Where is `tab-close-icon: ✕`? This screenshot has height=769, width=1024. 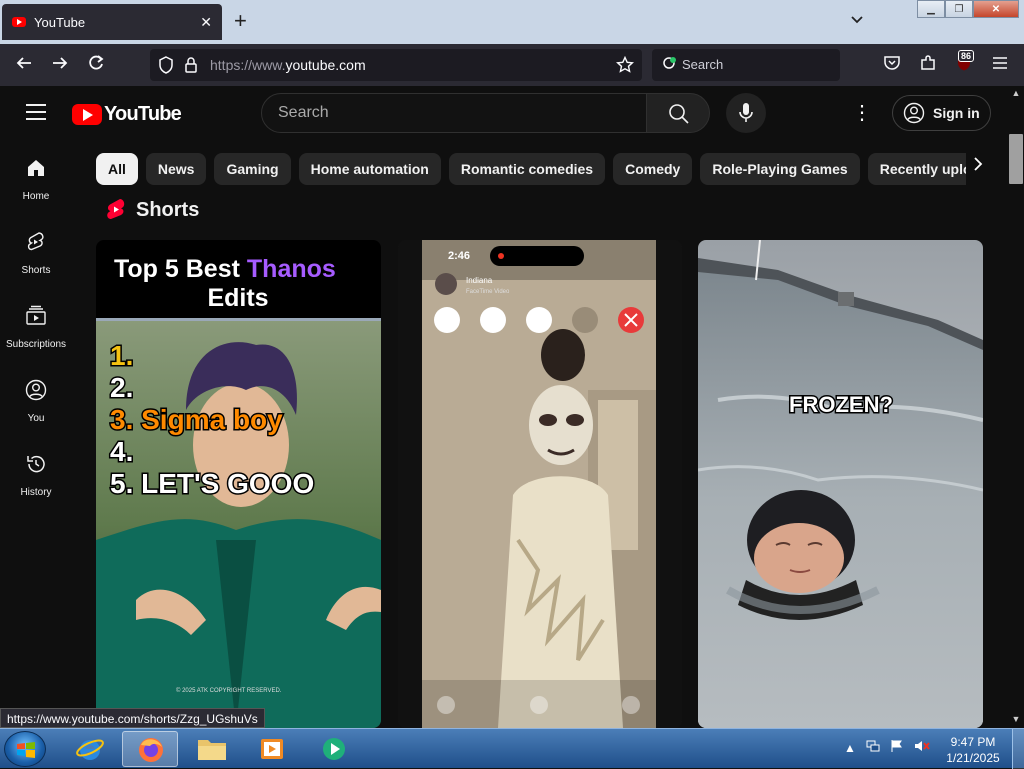
tab-close-icon: ✕ is located at coordinates (206, 22).